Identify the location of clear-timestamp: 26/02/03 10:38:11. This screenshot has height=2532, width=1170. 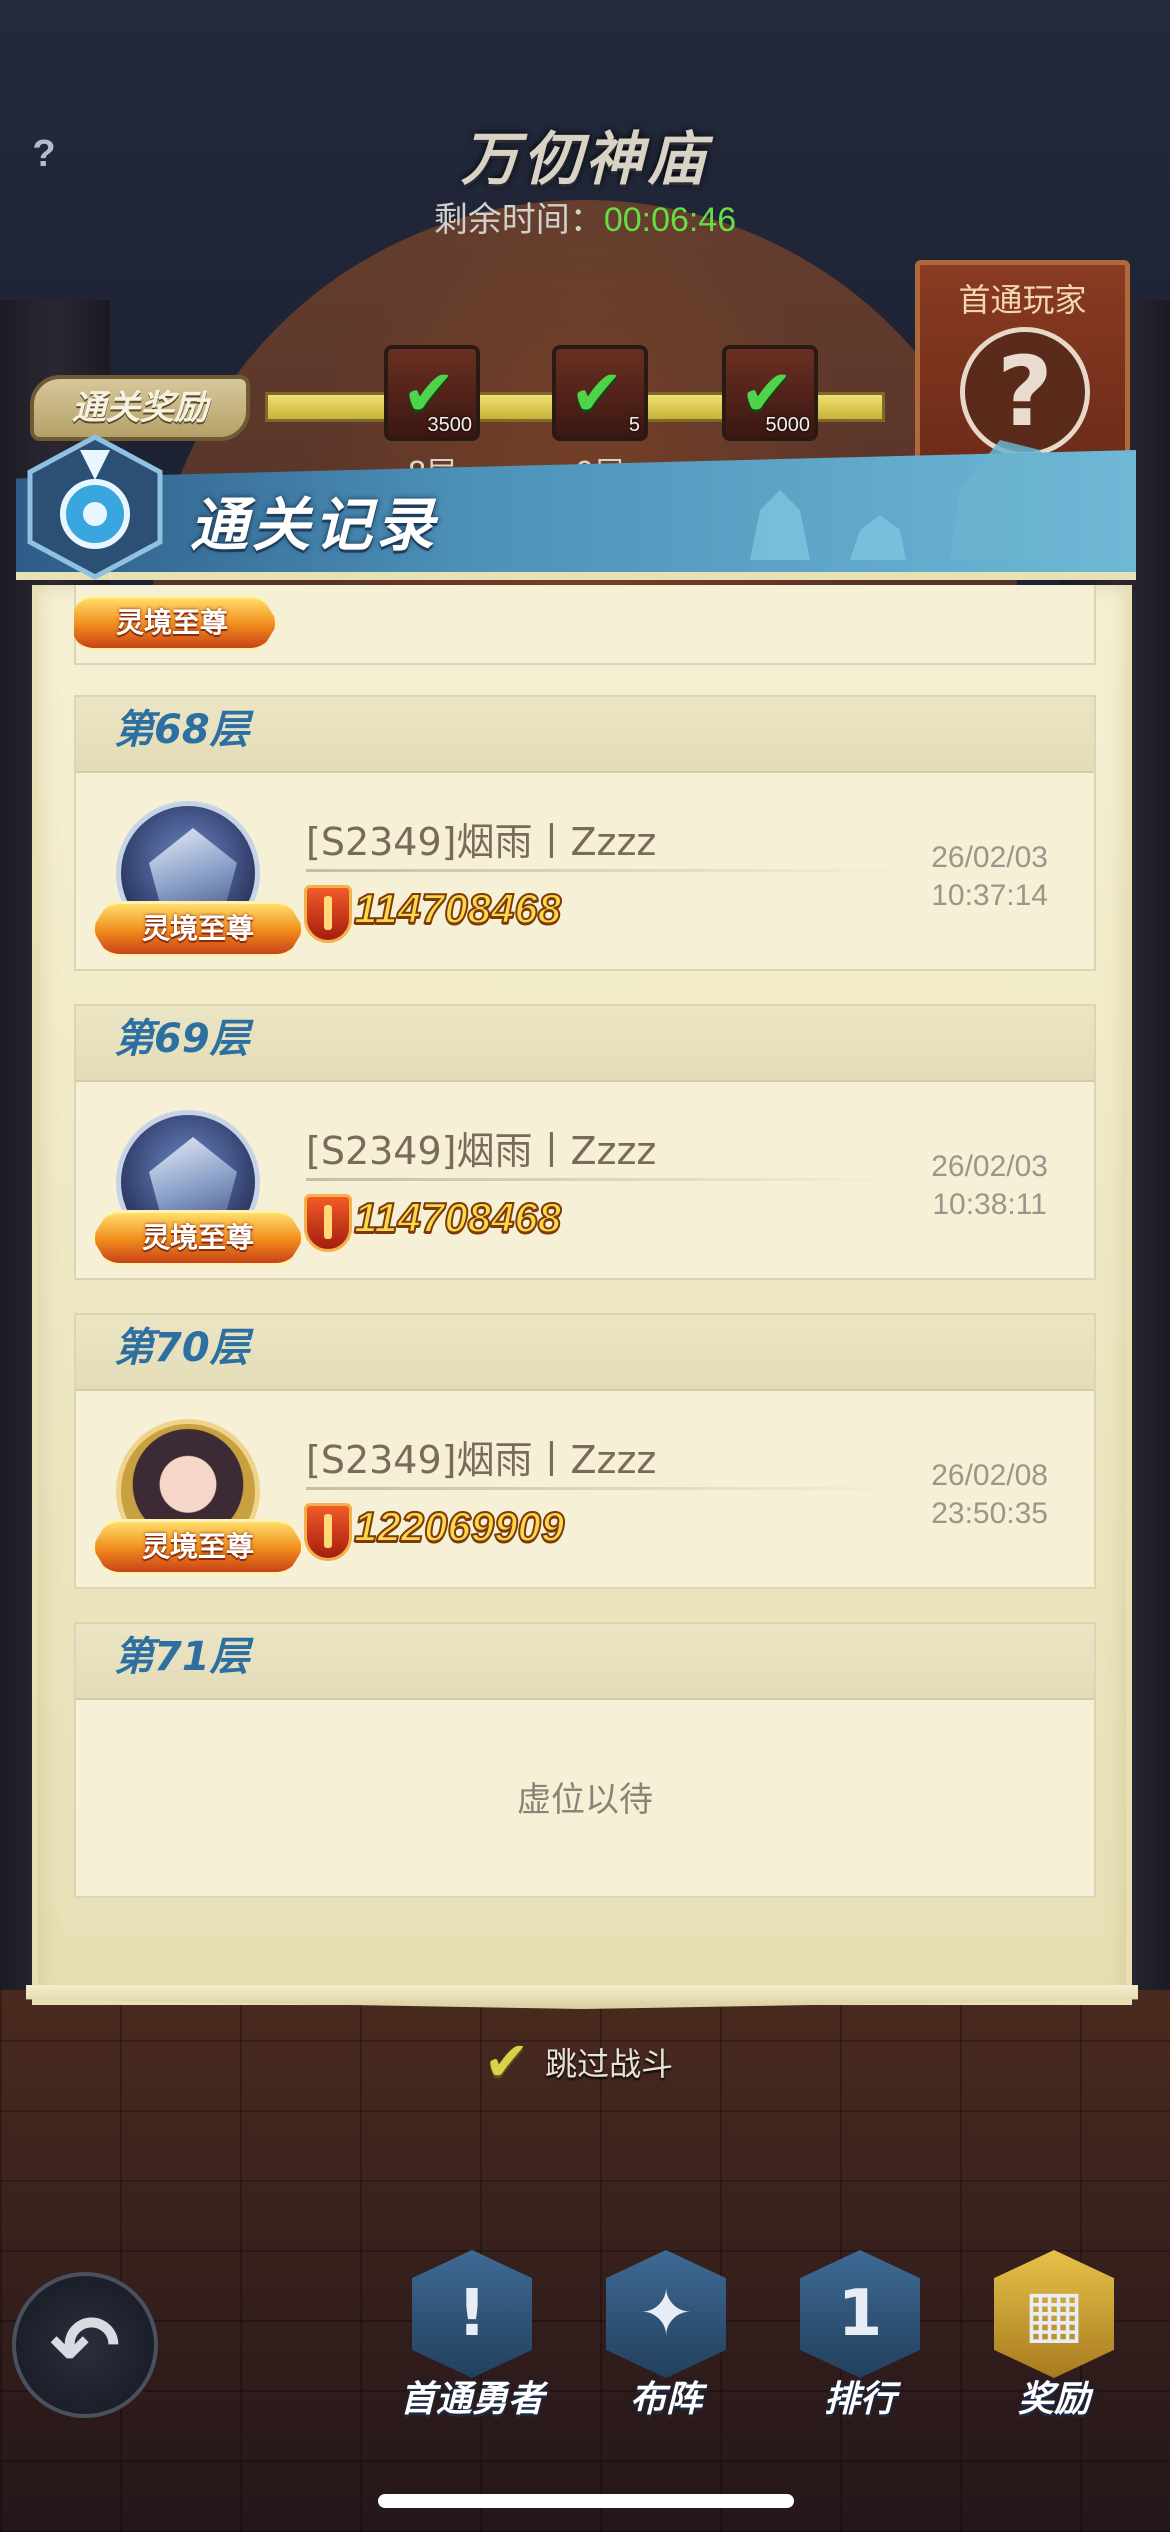
(989, 1186).